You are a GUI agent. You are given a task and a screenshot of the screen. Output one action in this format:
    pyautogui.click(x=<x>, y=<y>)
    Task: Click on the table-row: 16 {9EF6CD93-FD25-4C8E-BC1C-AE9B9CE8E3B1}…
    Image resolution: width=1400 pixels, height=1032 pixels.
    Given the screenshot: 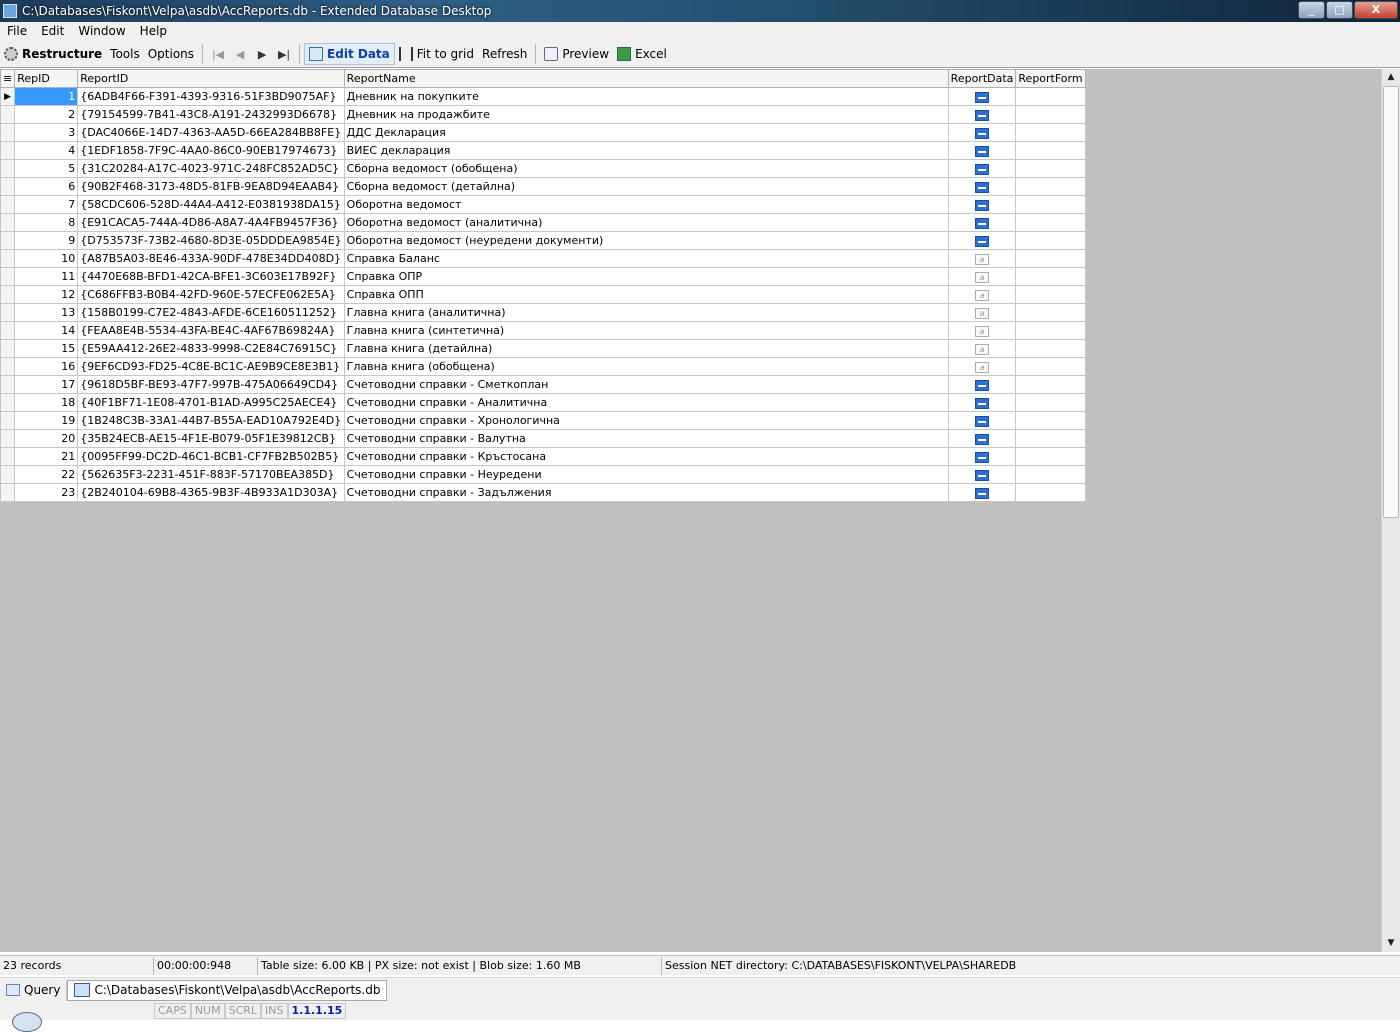 What is the action you would take?
    pyautogui.click(x=543, y=366)
    